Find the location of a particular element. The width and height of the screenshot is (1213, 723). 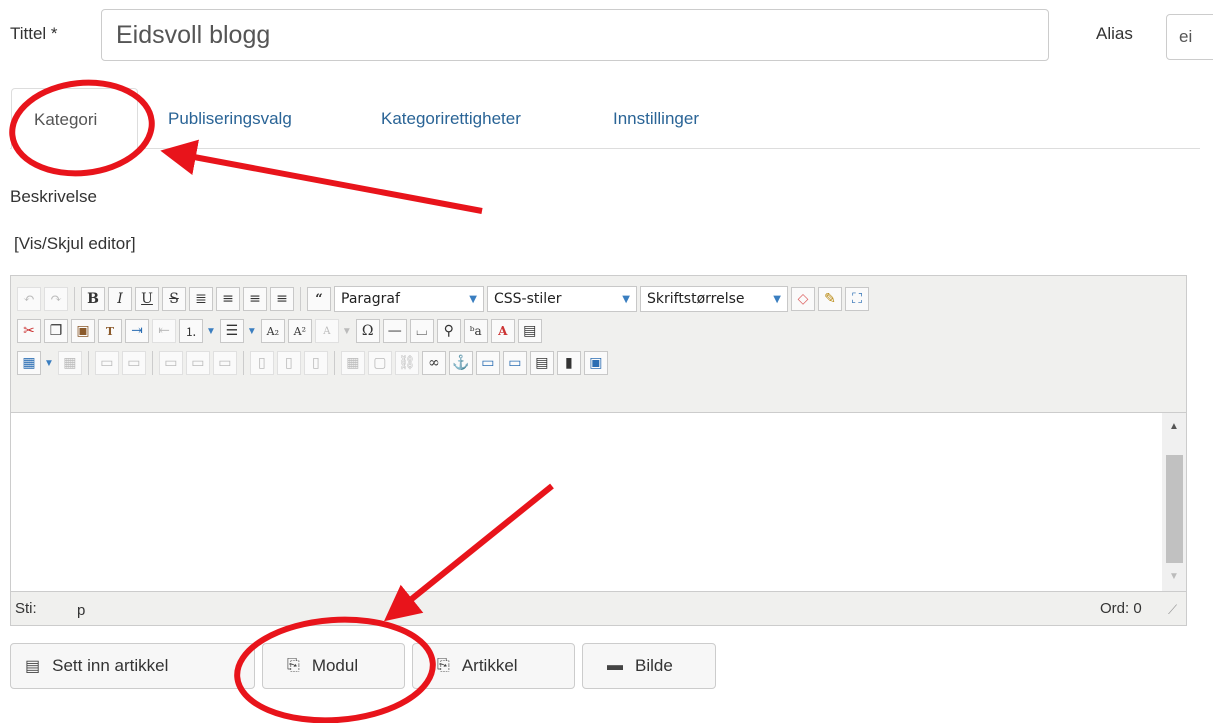

annotation-arrow-tab is located at coordinates (321, 176).